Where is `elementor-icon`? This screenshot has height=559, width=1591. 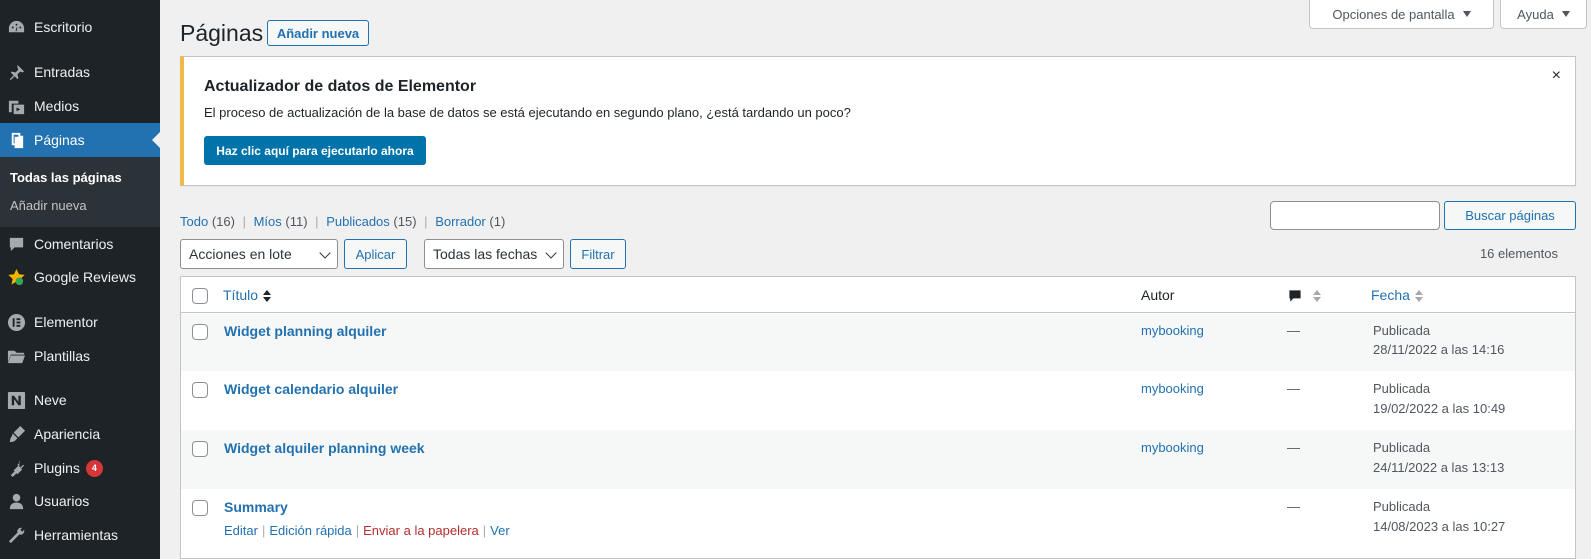
elementor-icon is located at coordinates (16, 322).